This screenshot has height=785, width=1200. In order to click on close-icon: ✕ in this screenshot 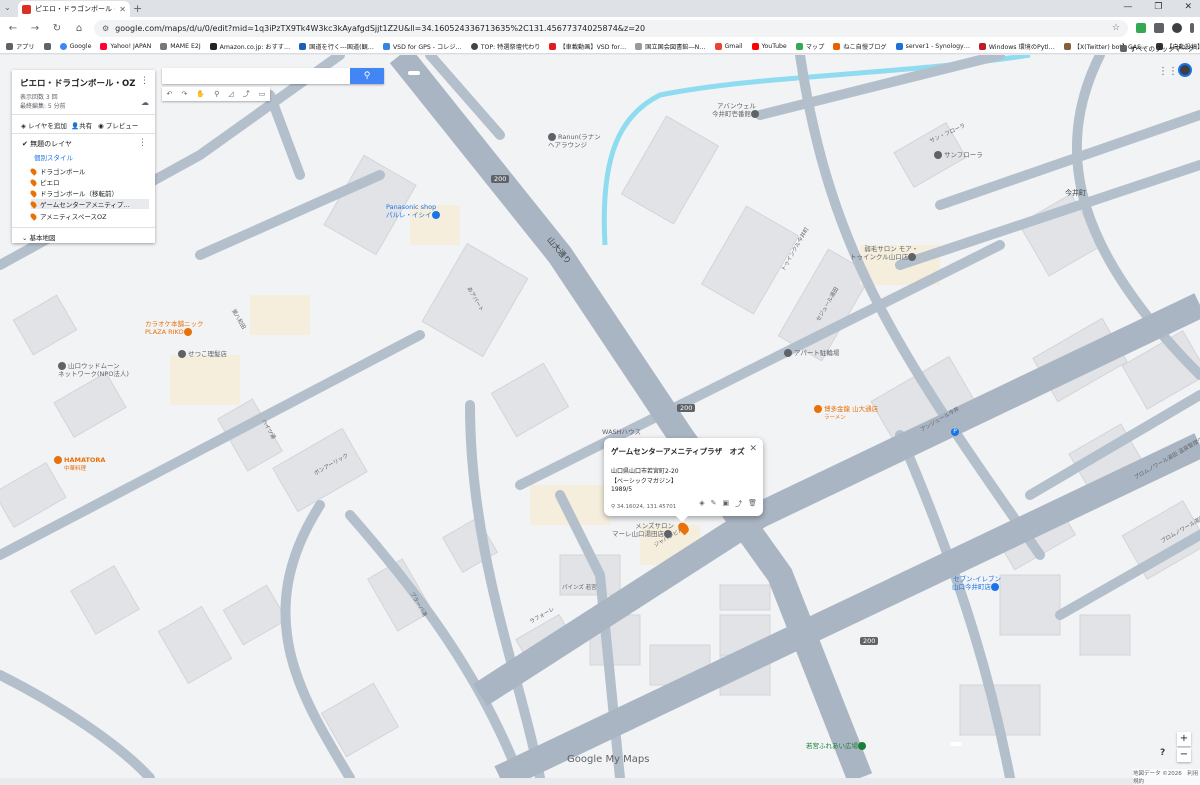, I will do `click(753, 449)`.